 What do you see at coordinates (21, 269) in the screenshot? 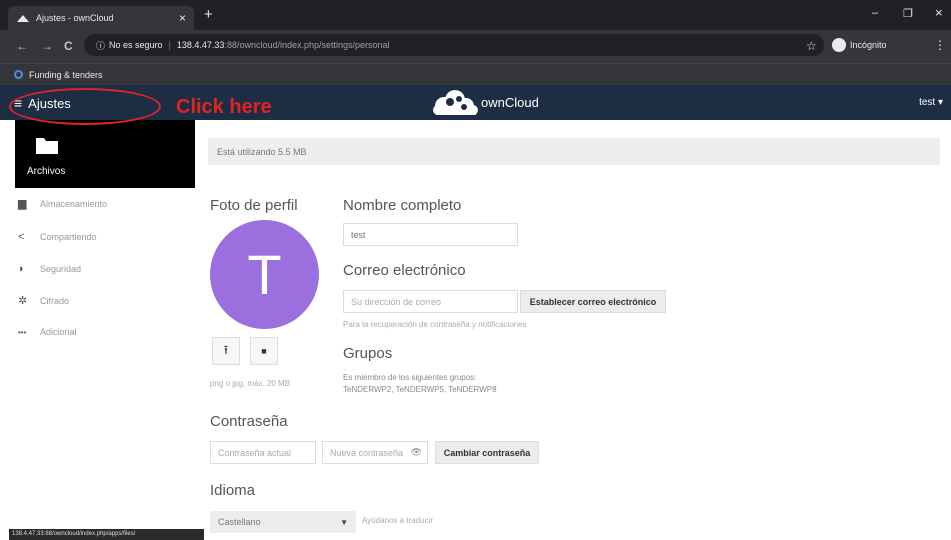
I see `shield-icon: ◗` at bounding box center [21, 269].